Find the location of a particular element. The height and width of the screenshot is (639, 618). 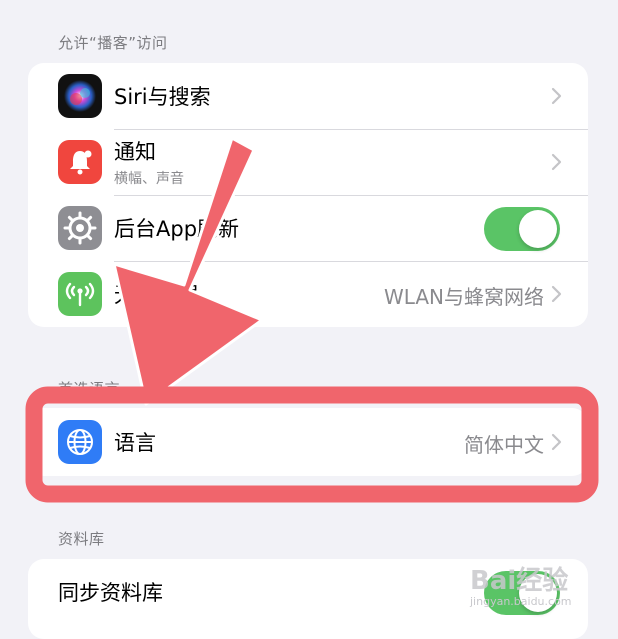

settings-row-siri: Siri与搜索 is located at coordinates (308, 96).